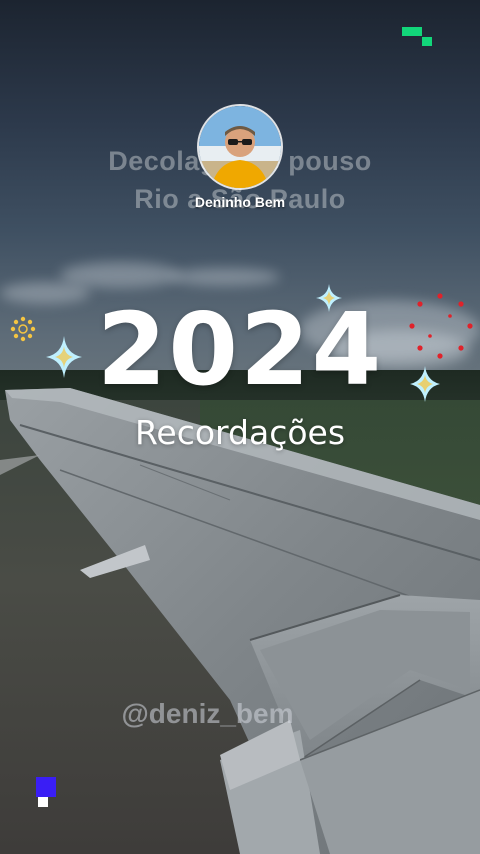  I want to click on avatar-photo, so click(240, 147).